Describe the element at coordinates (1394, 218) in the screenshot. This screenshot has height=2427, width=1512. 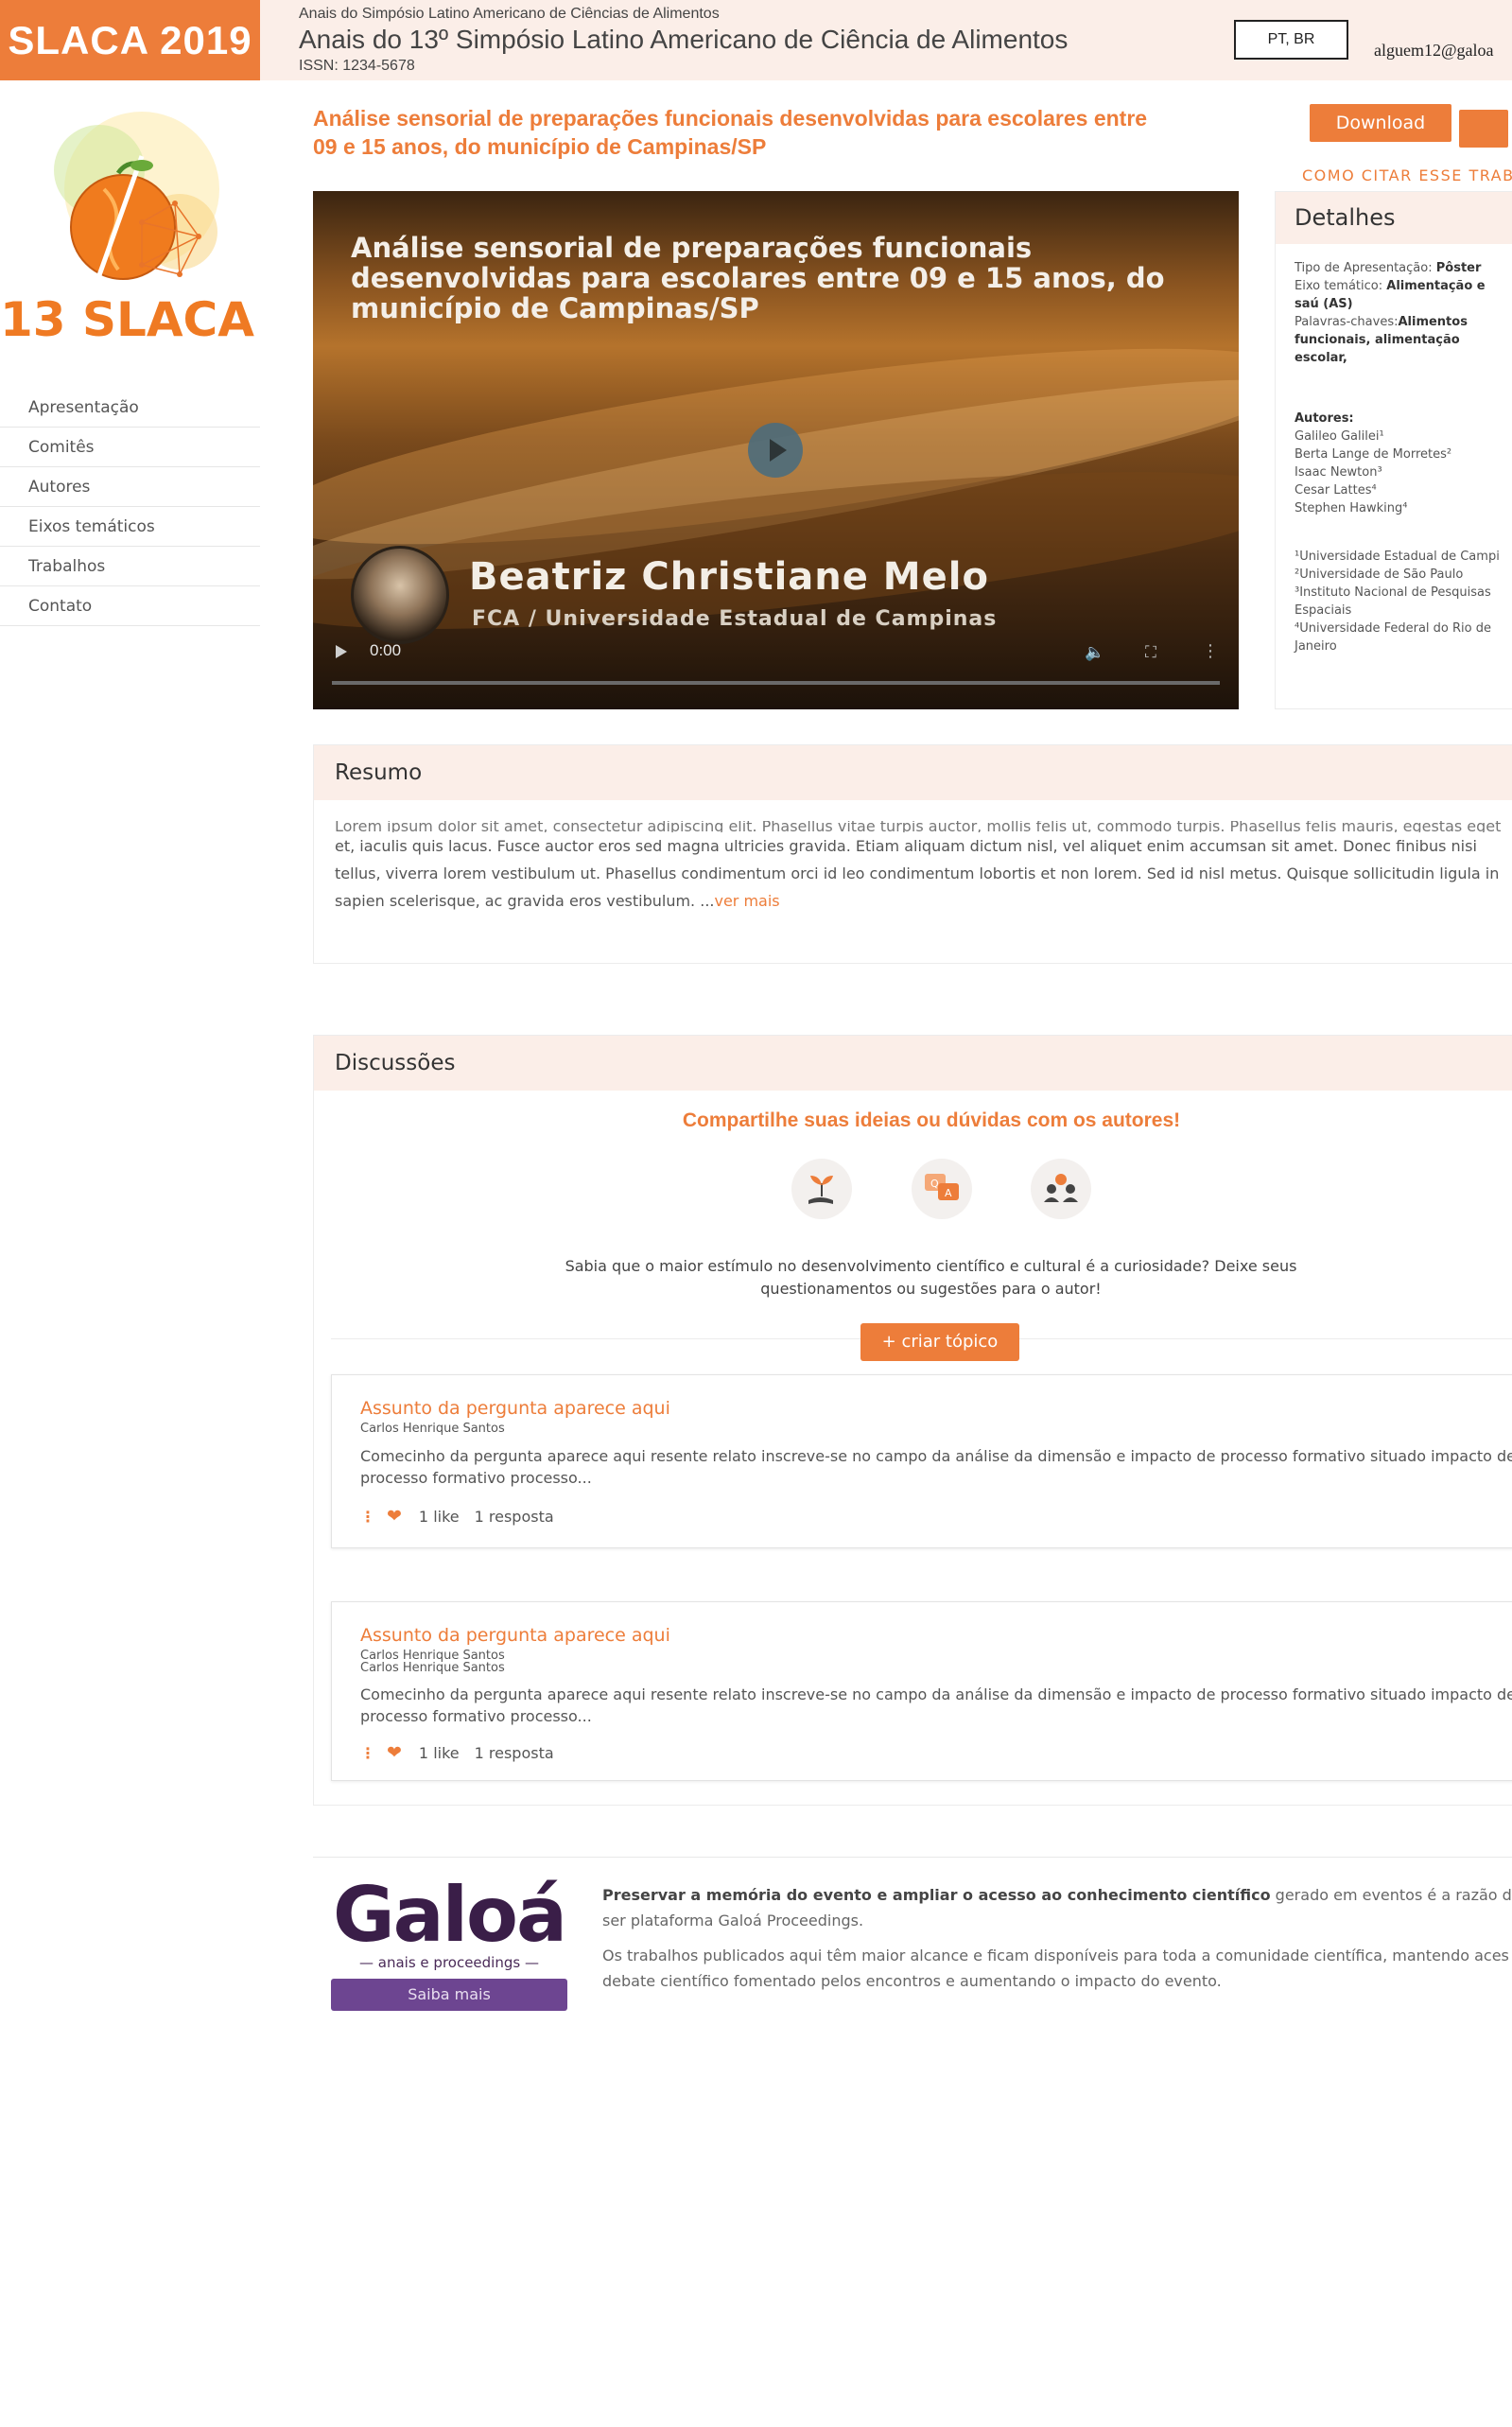
I see `details-heading: Detalhes` at that location.